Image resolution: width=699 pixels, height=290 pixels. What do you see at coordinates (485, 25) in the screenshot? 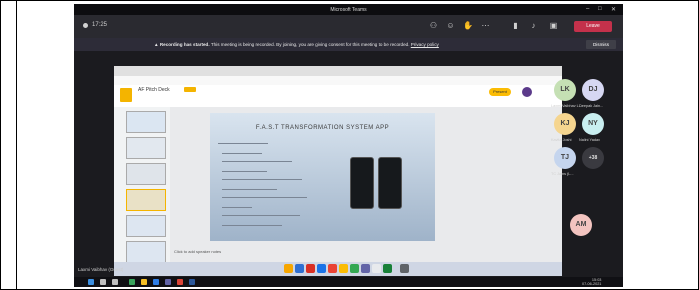
I see `more-actions-icon: ⋯` at bounding box center [485, 25].